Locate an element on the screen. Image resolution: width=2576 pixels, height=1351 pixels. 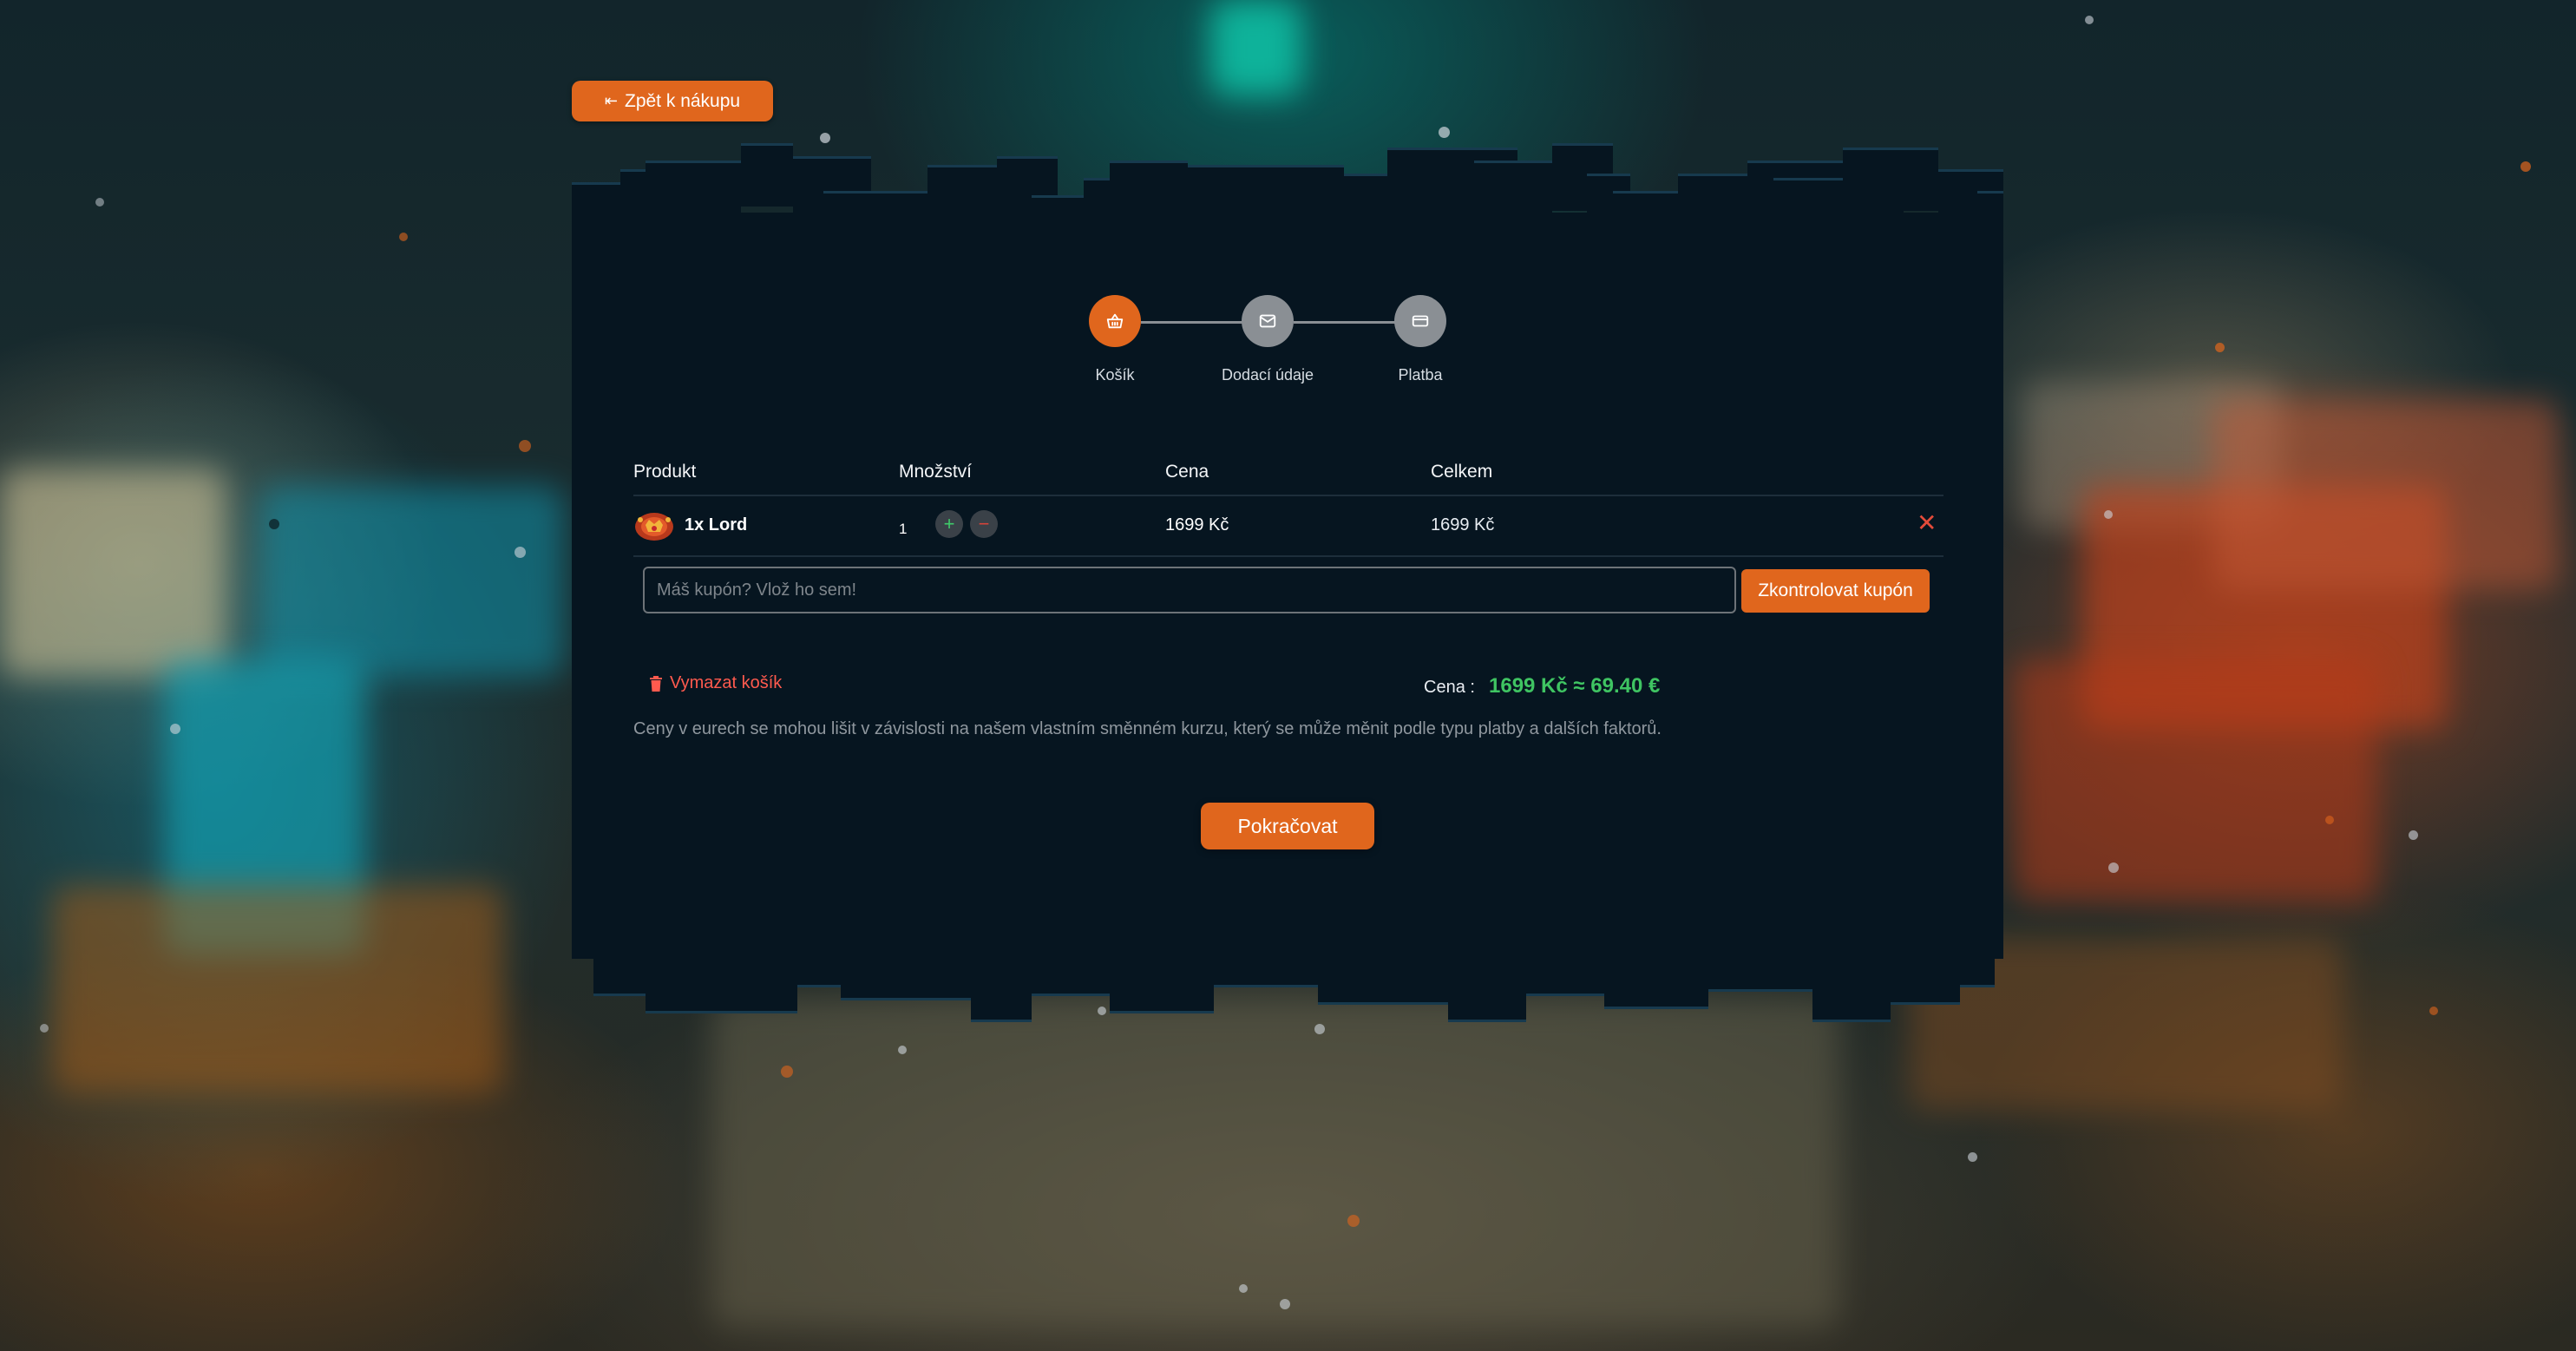
clear-cart-label: Vymazat košík is located at coordinates (726, 682).